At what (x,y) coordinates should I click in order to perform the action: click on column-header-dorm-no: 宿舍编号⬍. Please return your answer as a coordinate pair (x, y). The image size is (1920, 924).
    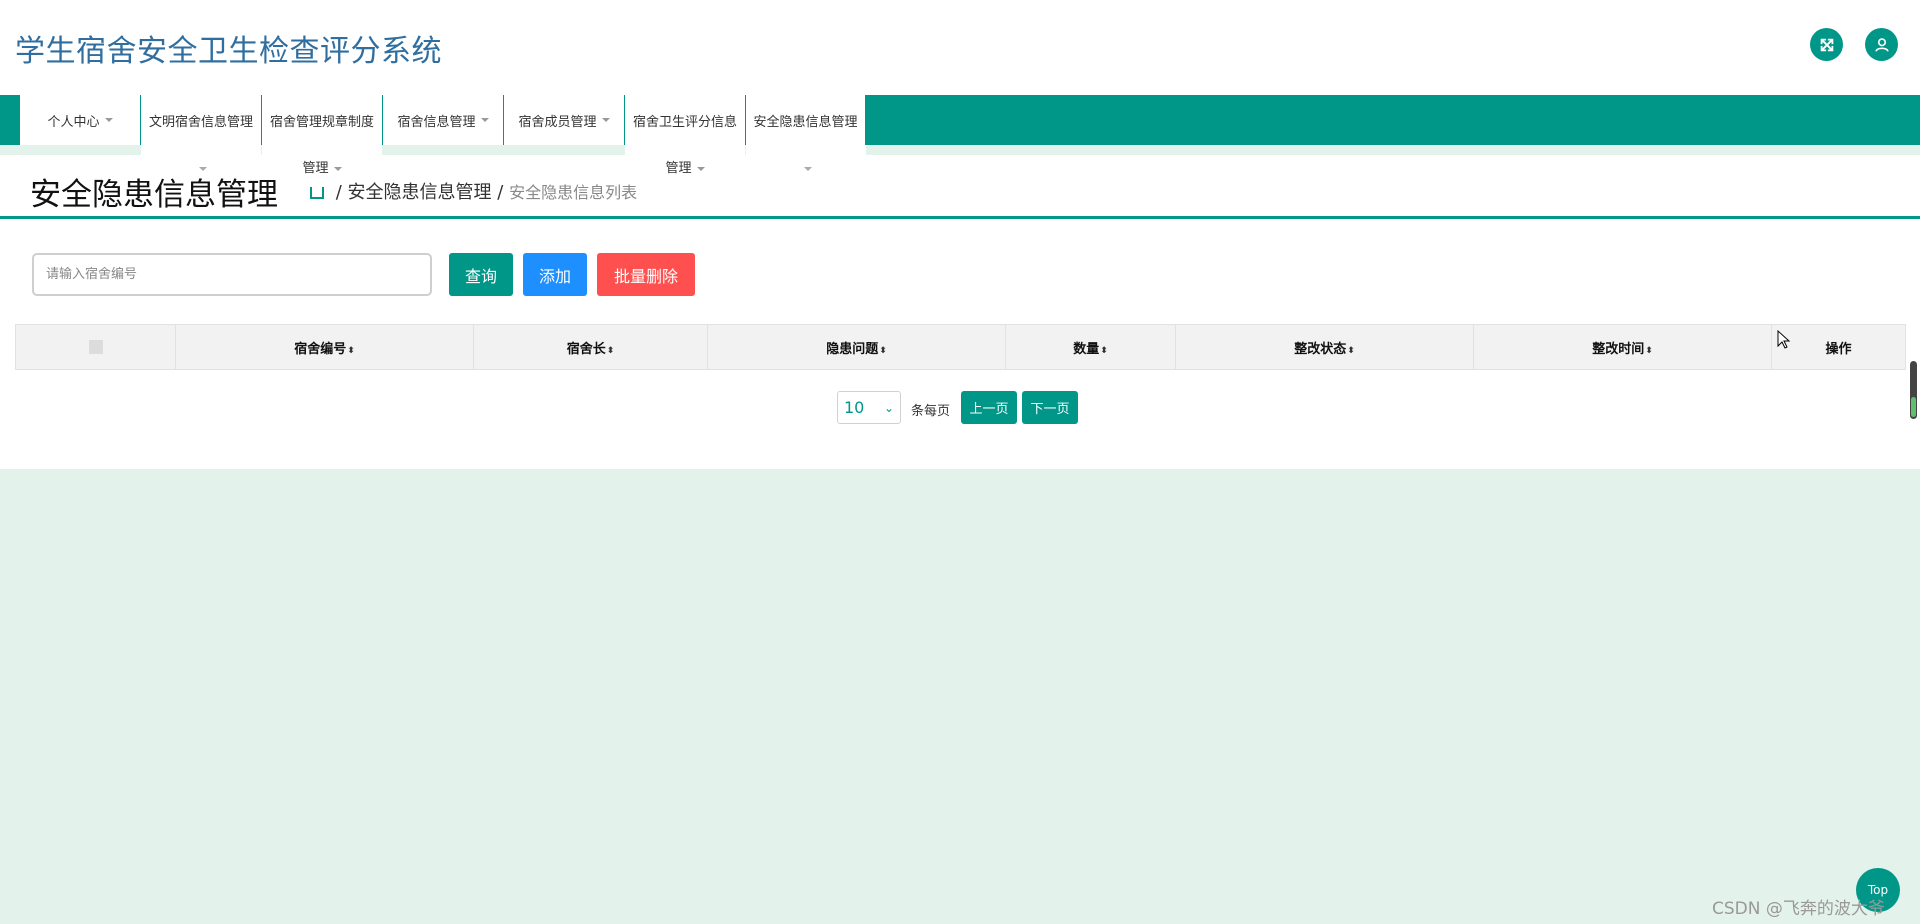
    Looking at the image, I should click on (324, 347).